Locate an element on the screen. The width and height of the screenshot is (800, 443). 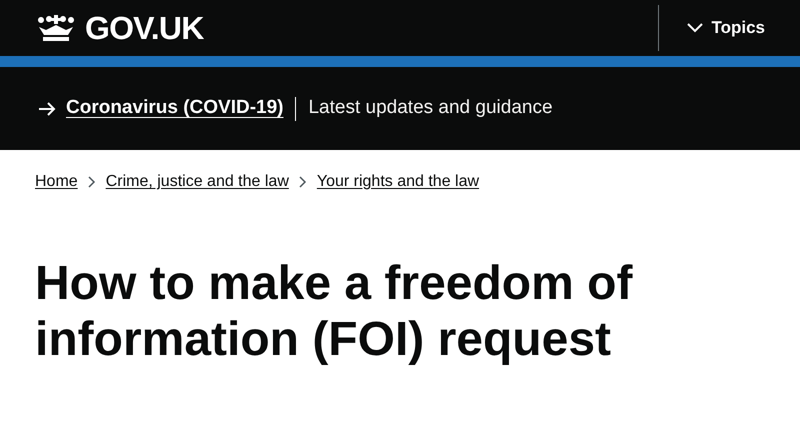
coronavirus-link: Coronavirus (COVID-19) is located at coordinates (175, 108).